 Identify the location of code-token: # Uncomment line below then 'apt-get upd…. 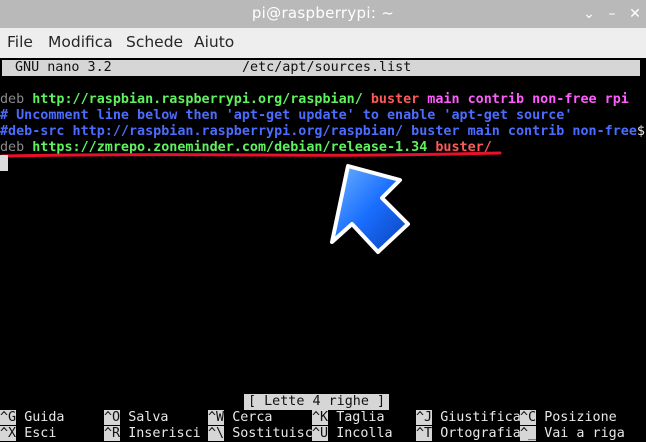
(286, 115).